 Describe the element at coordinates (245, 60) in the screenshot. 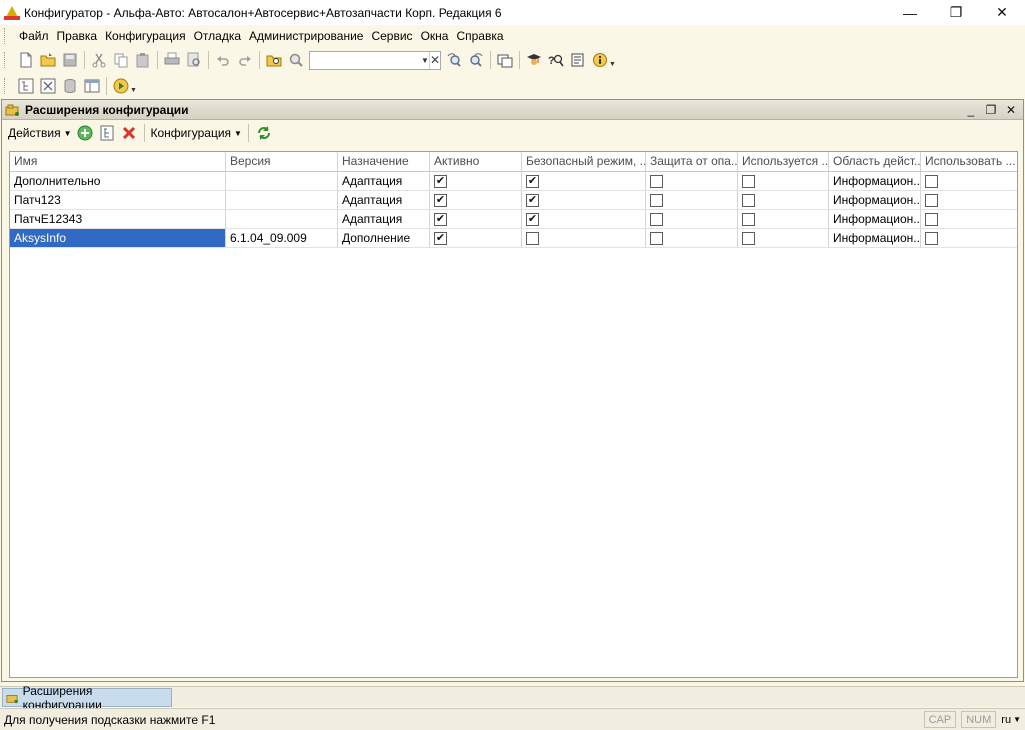

I see `redo-button` at that location.